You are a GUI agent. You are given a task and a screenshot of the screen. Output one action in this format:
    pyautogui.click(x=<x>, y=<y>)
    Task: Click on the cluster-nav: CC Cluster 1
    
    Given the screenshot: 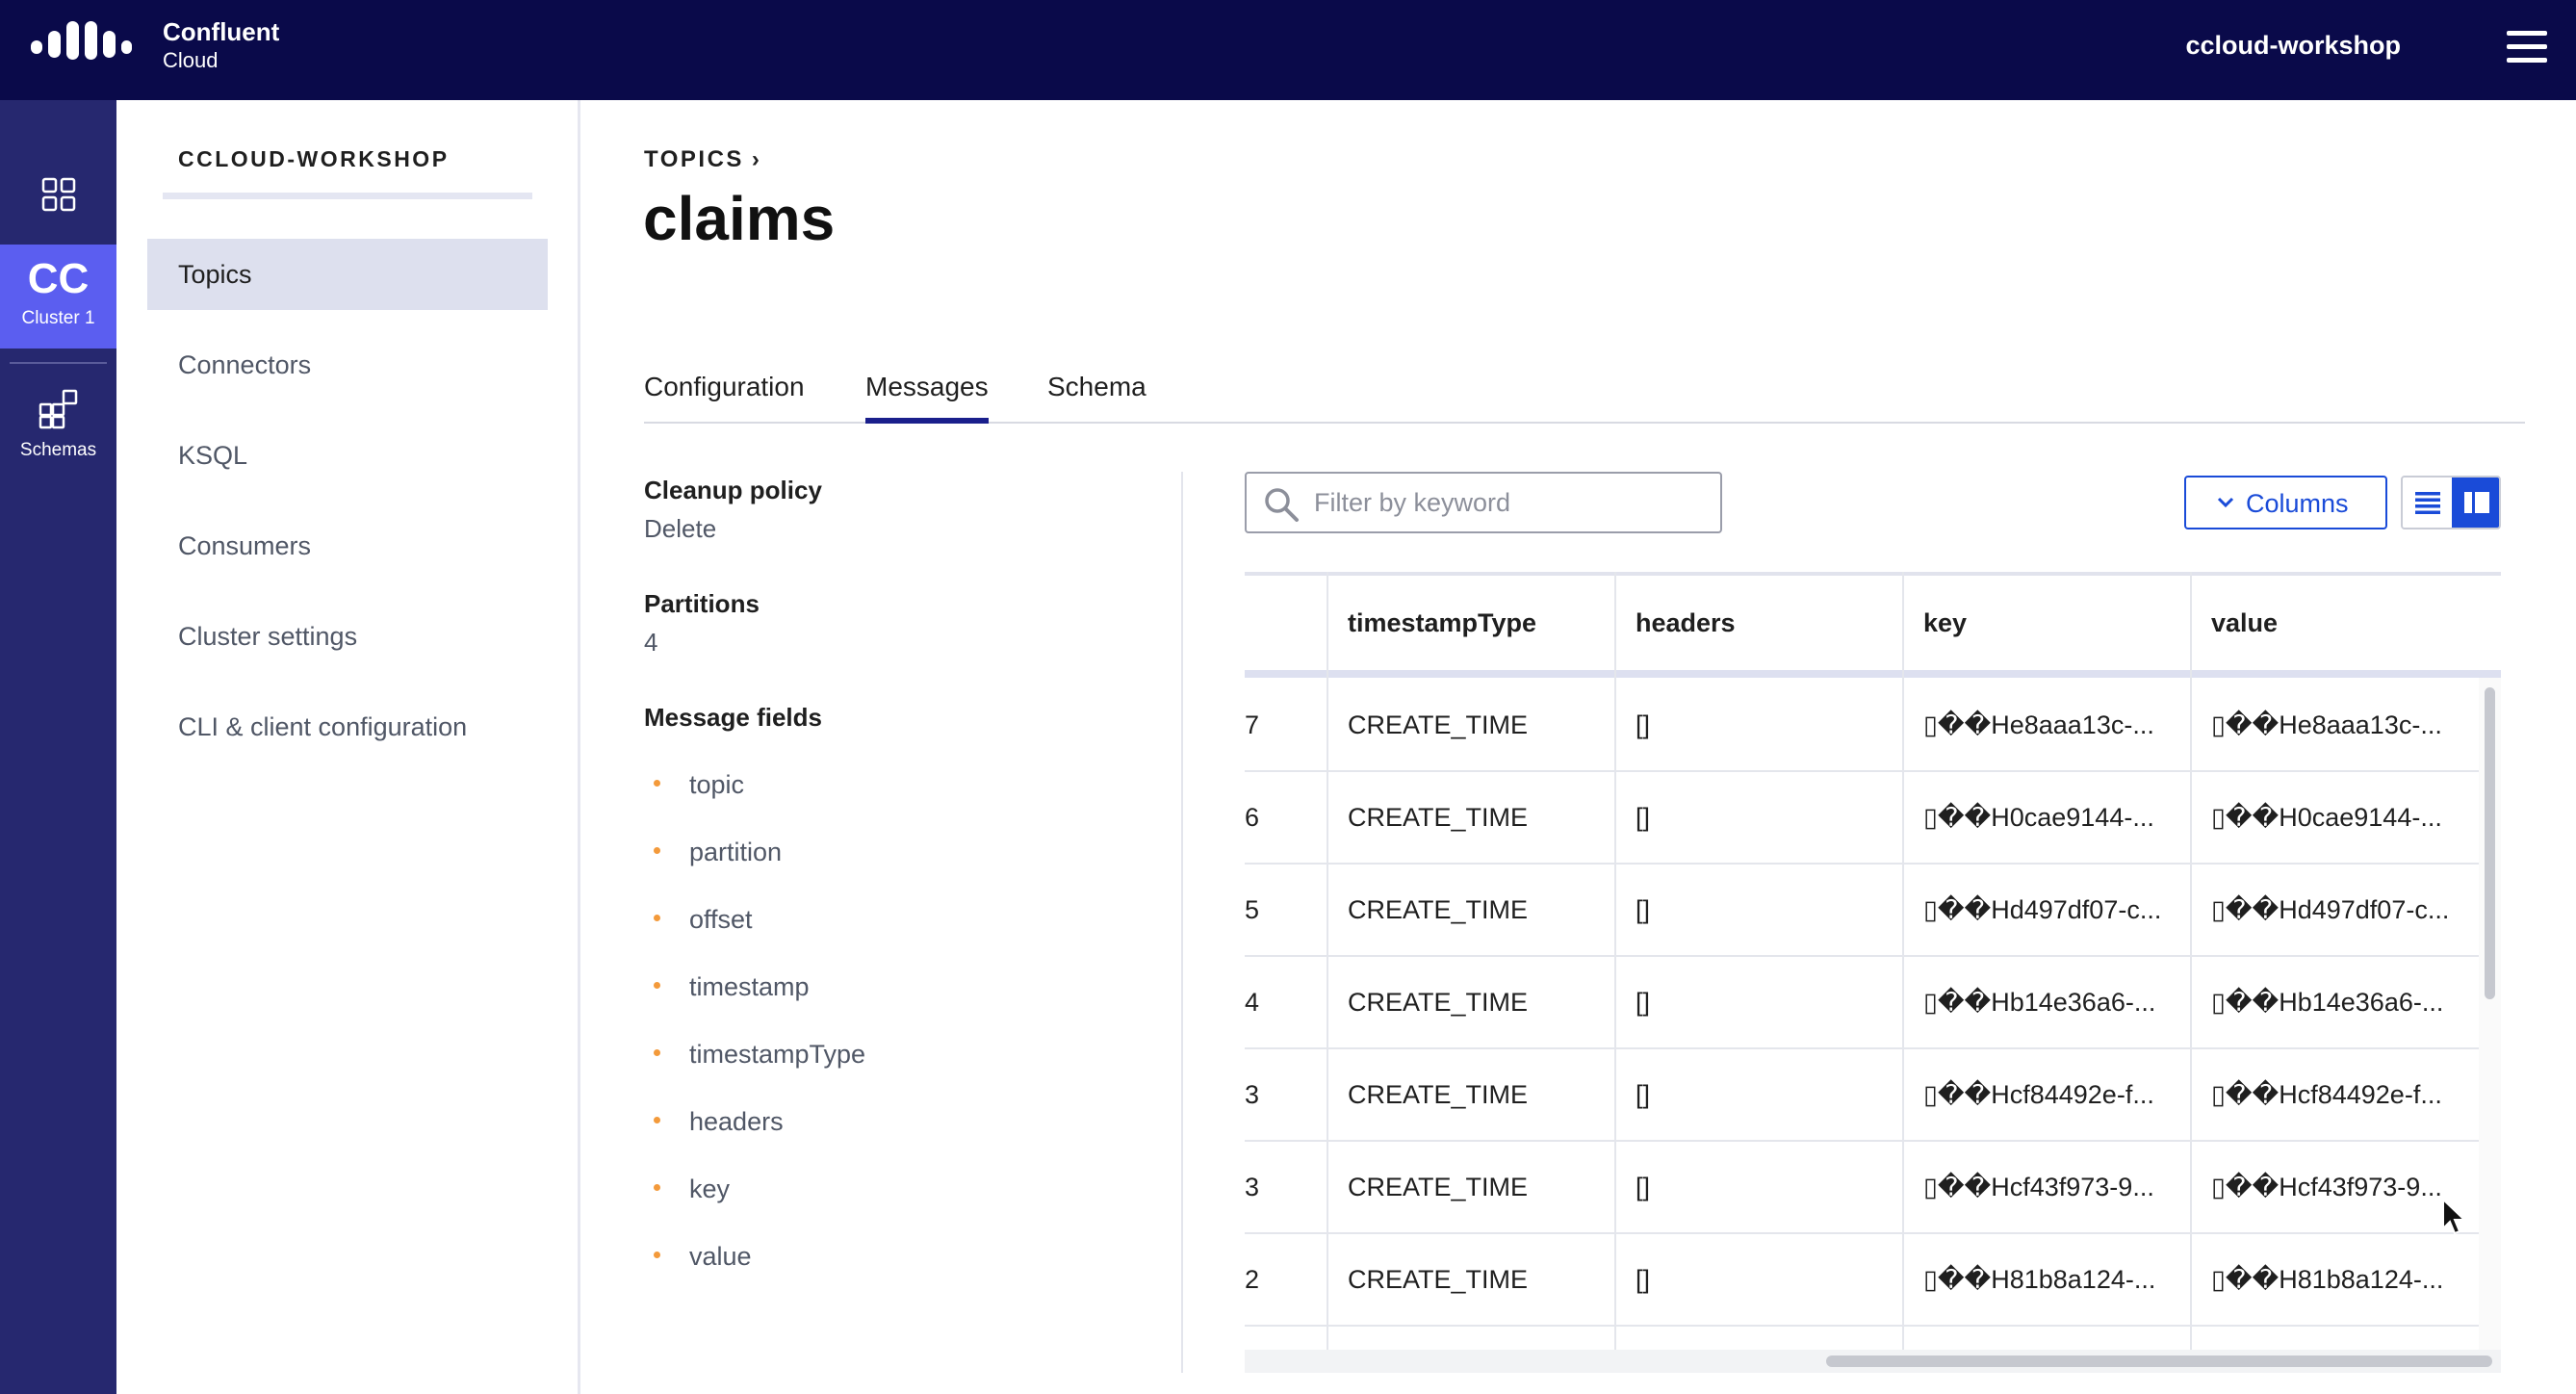 What is the action you would take?
    pyautogui.click(x=58, y=296)
    